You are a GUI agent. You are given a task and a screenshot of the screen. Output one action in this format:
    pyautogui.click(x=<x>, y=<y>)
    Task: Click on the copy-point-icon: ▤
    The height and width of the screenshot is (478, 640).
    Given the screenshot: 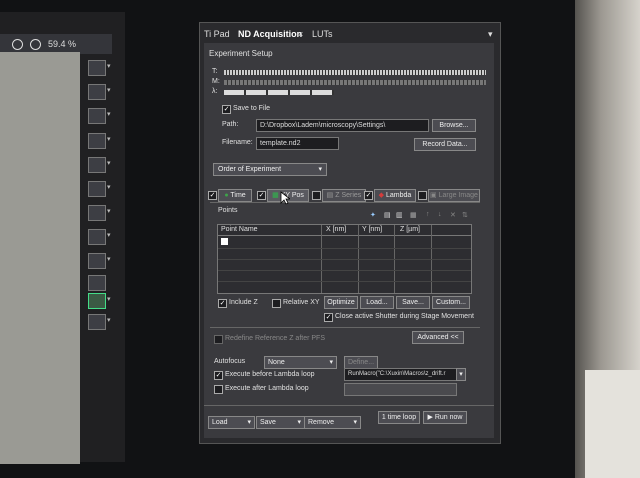 What is the action you would take?
    pyautogui.click(x=387, y=215)
    